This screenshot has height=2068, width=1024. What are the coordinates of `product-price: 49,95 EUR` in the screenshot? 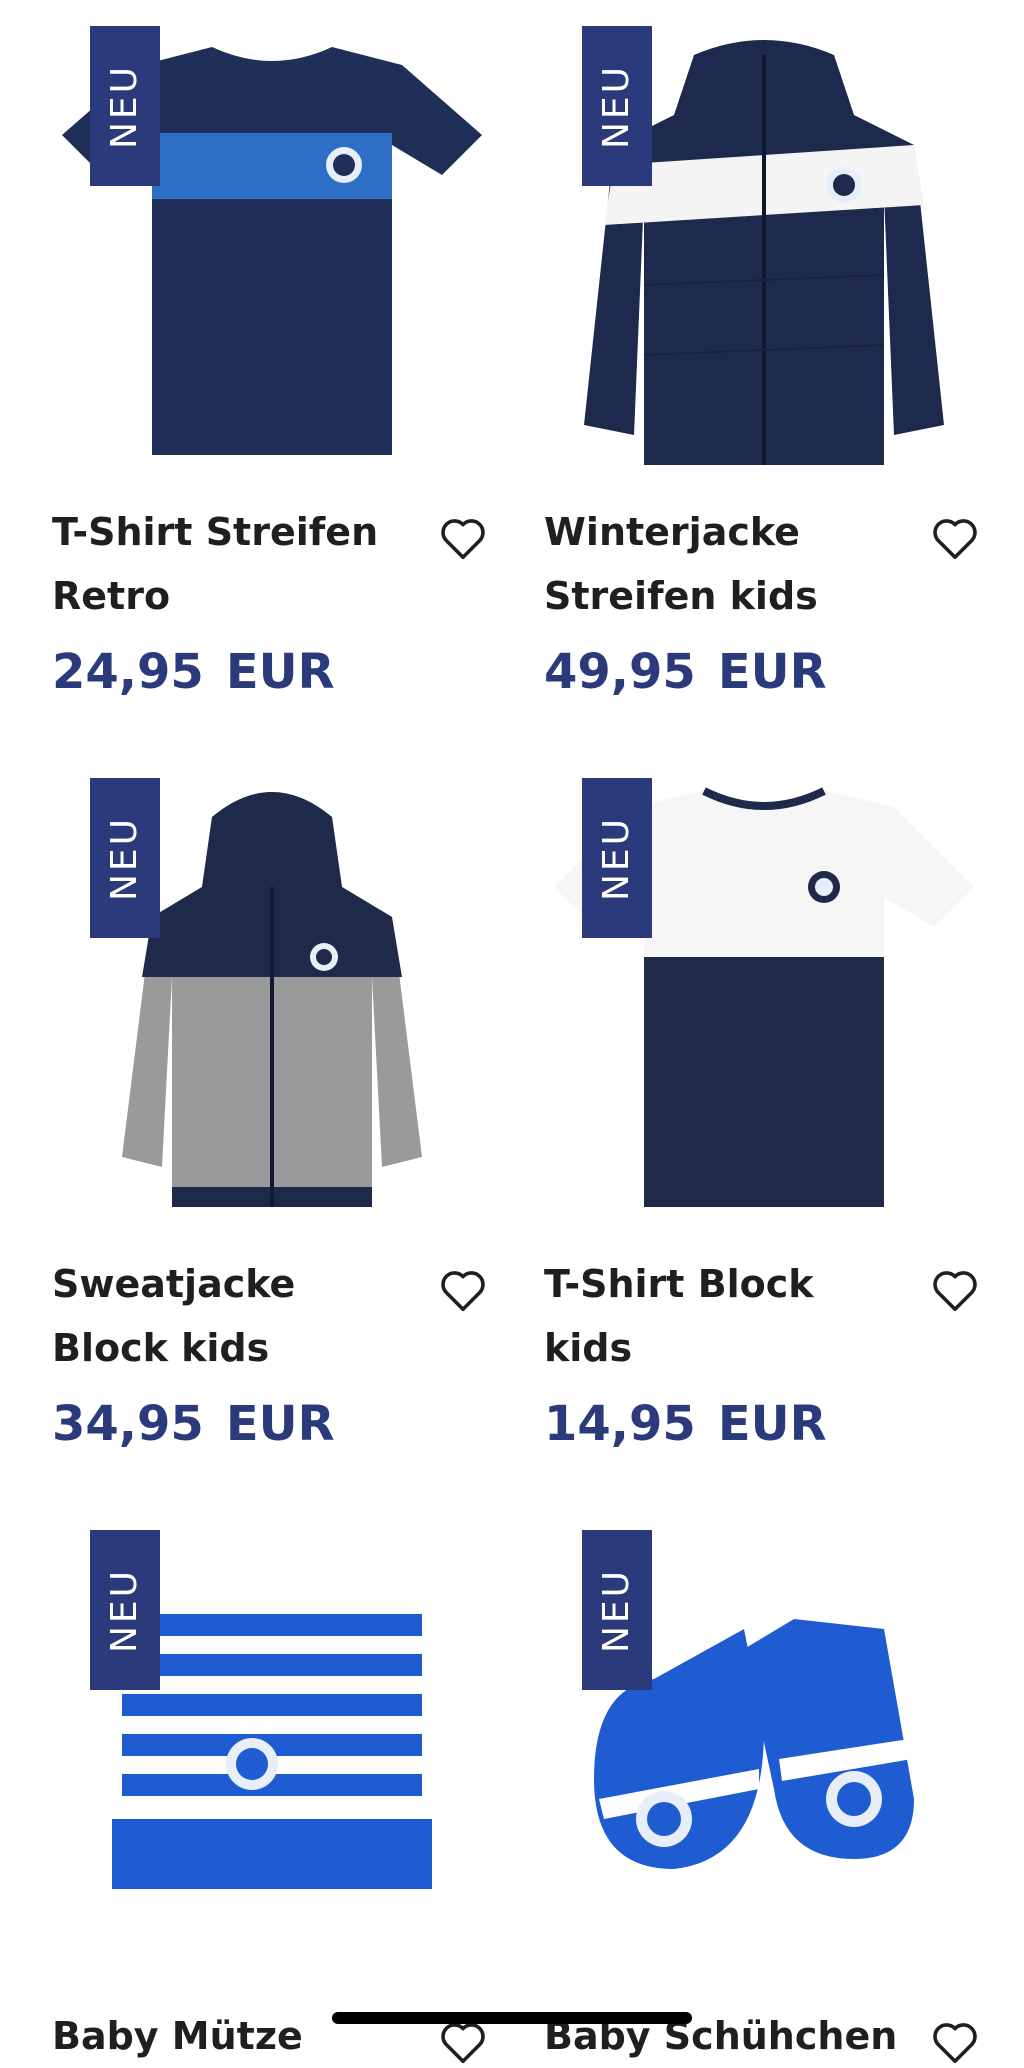 It's located at (685, 672).